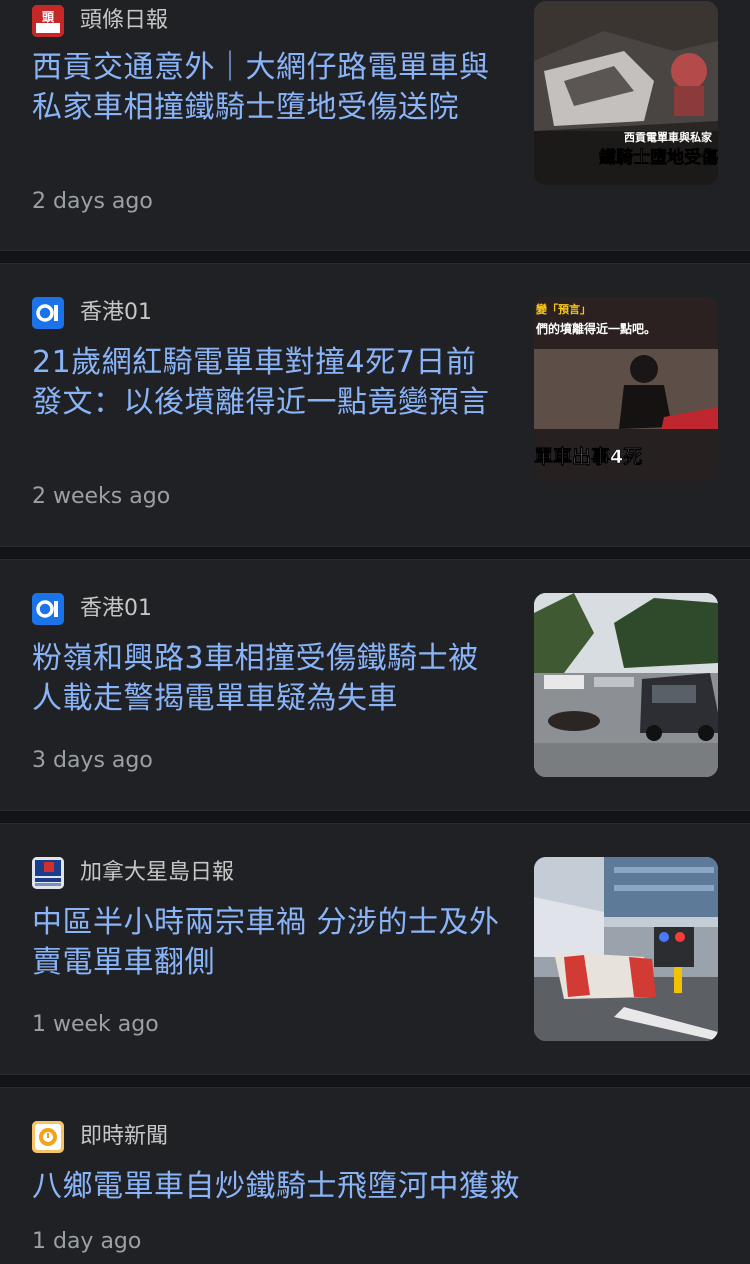  What do you see at coordinates (48, 17) in the screenshot?
I see `svg-text: 頭` at bounding box center [48, 17].